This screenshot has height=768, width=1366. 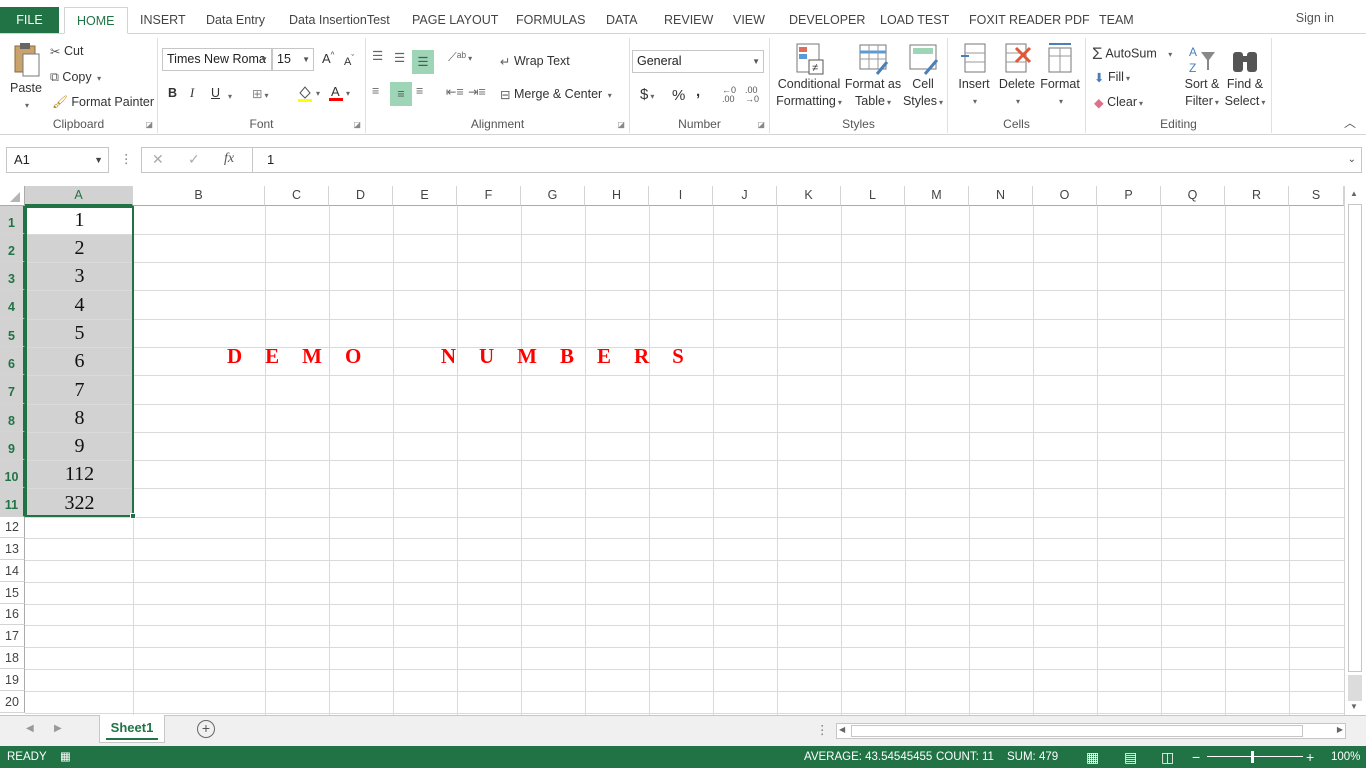 I want to click on column-header-h: H, so click(x=617, y=196).